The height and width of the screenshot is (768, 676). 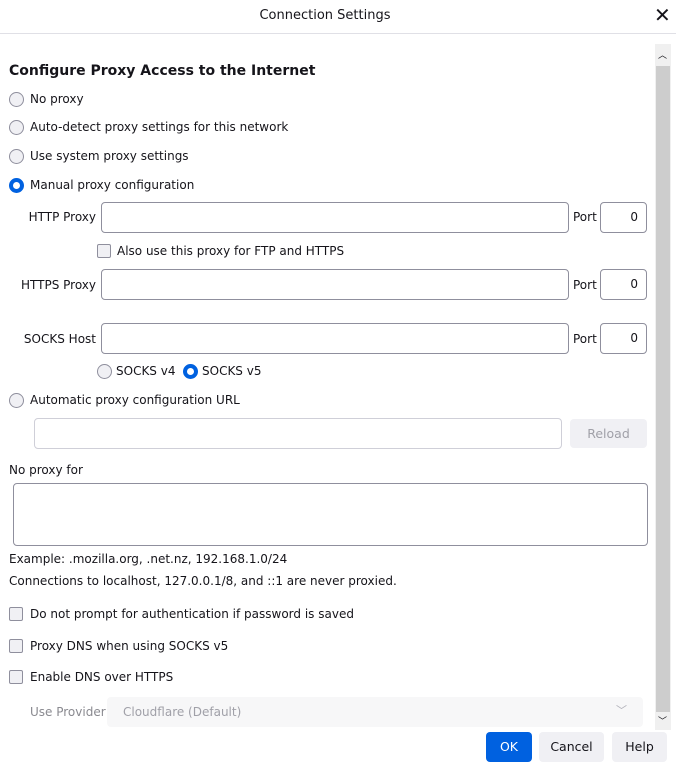 What do you see at coordinates (230, 251) in the screenshot?
I see `checkbox-label: Also use this proxy for FTP and HTTPS` at bounding box center [230, 251].